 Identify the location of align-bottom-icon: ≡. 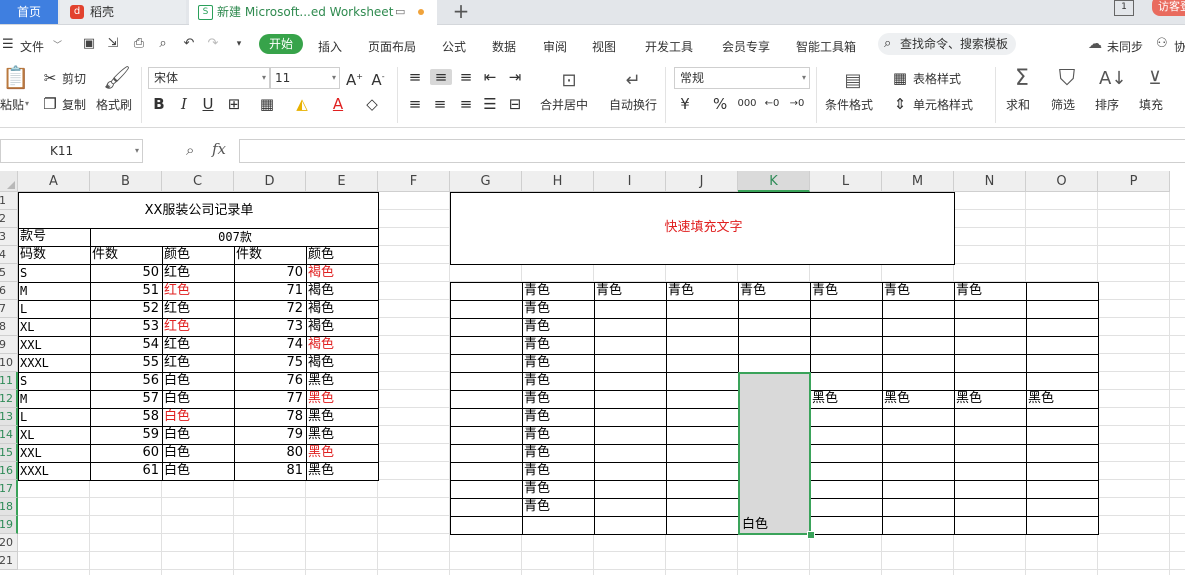
(466, 77).